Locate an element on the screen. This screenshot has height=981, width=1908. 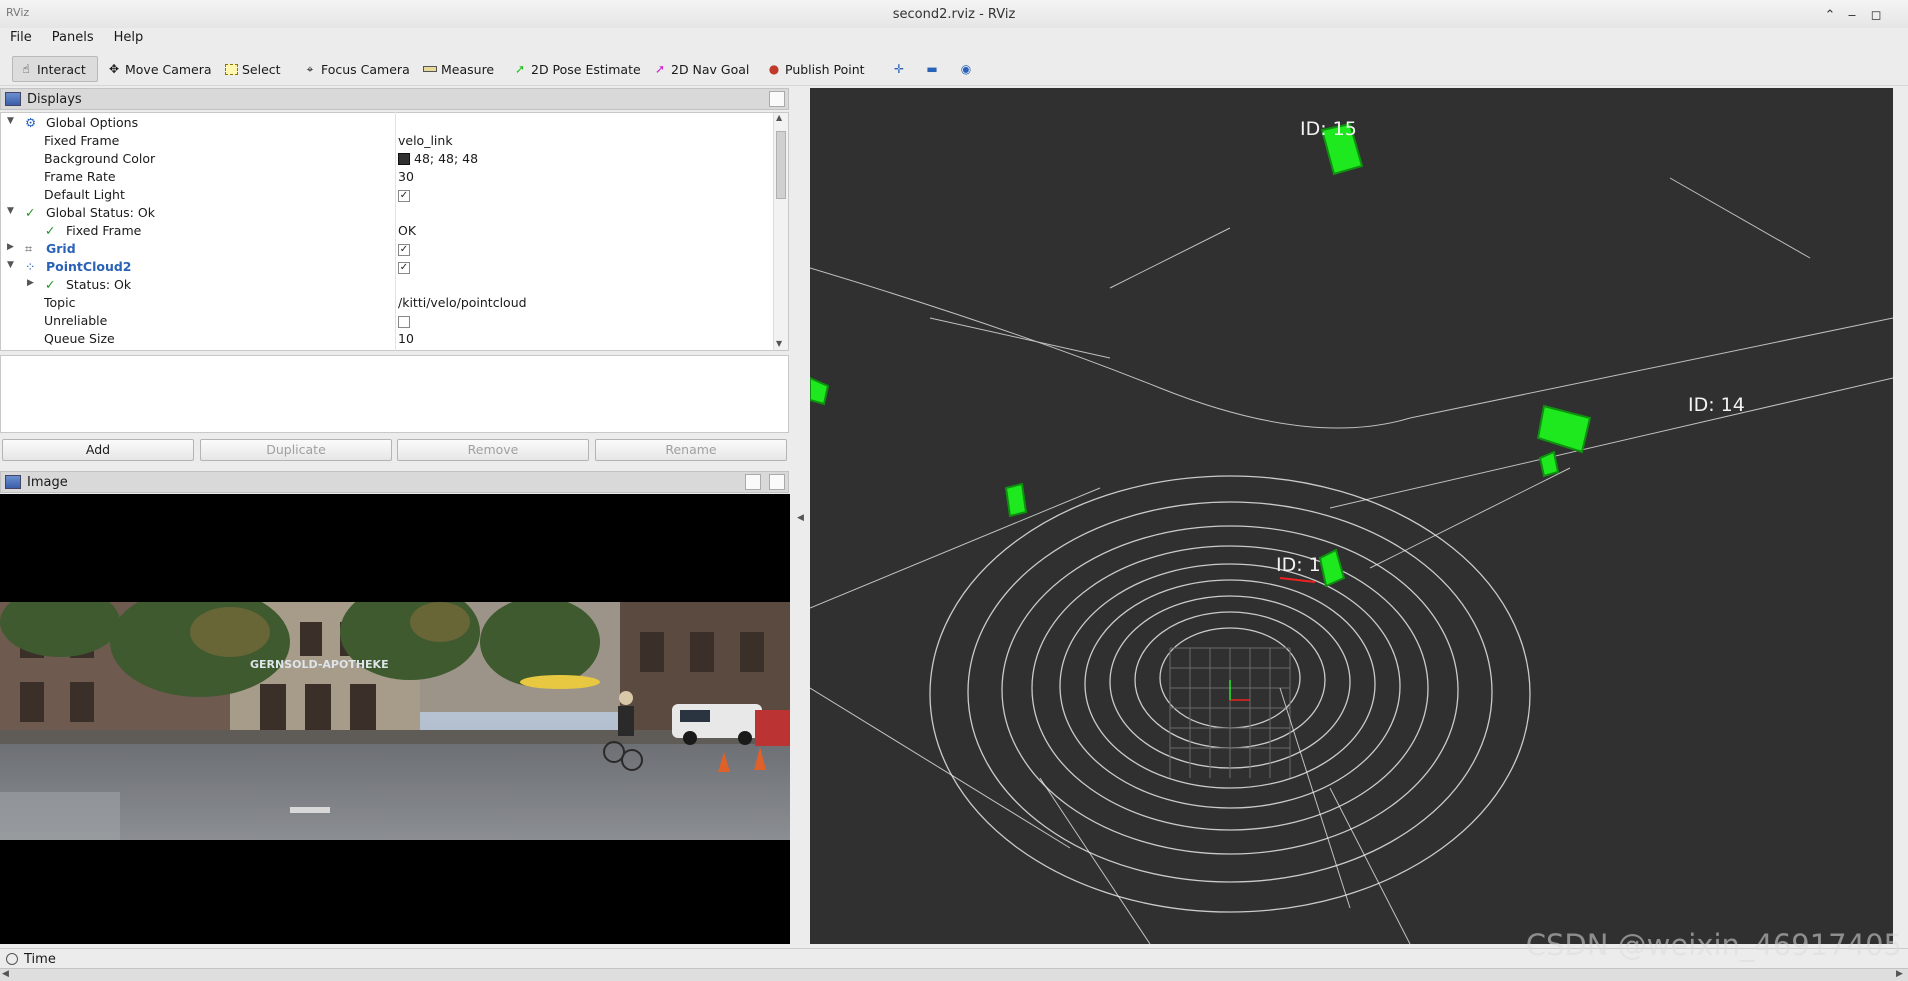
pose-estimate-button: ➚ 2D Pose Estimate is located at coordinates (577, 69).